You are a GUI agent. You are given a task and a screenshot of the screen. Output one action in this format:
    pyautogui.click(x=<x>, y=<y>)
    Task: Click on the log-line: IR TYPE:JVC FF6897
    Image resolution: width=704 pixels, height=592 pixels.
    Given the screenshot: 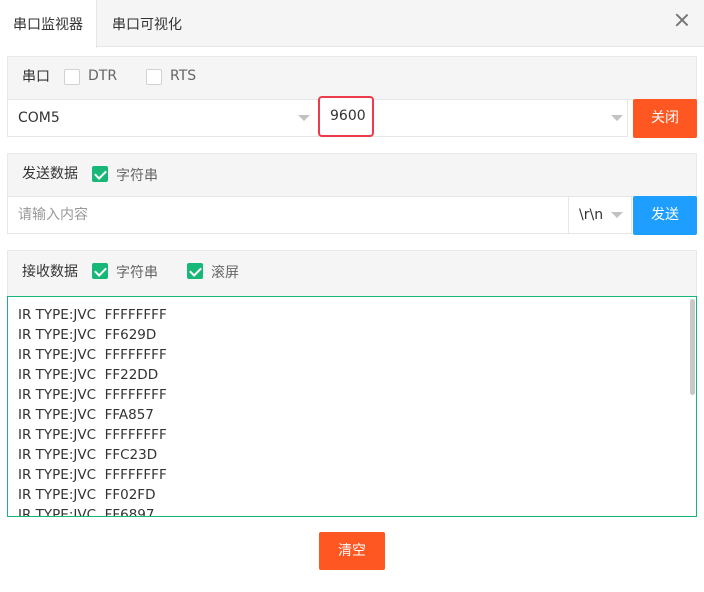 What is the action you would take?
    pyautogui.click(x=86, y=512)
    